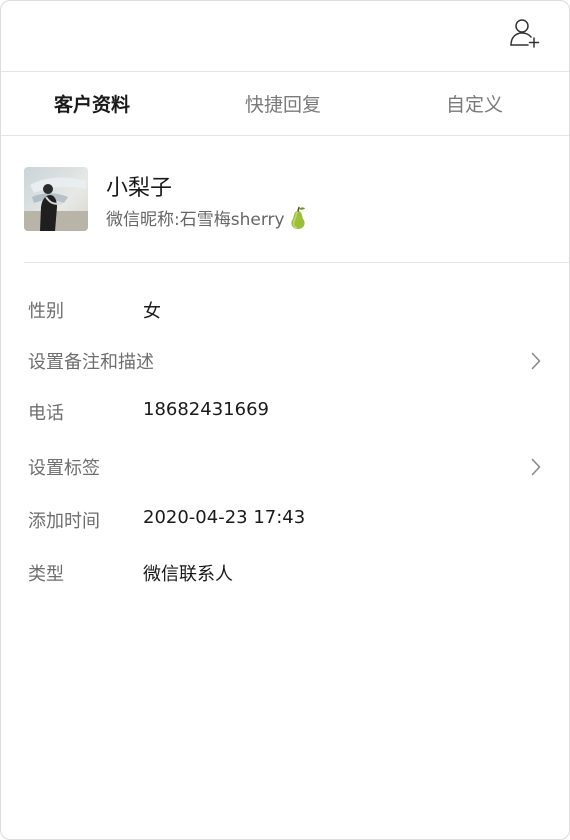 The width and height of the screenshot is (570, 840). I want to click on avatar, so click(56, 199).